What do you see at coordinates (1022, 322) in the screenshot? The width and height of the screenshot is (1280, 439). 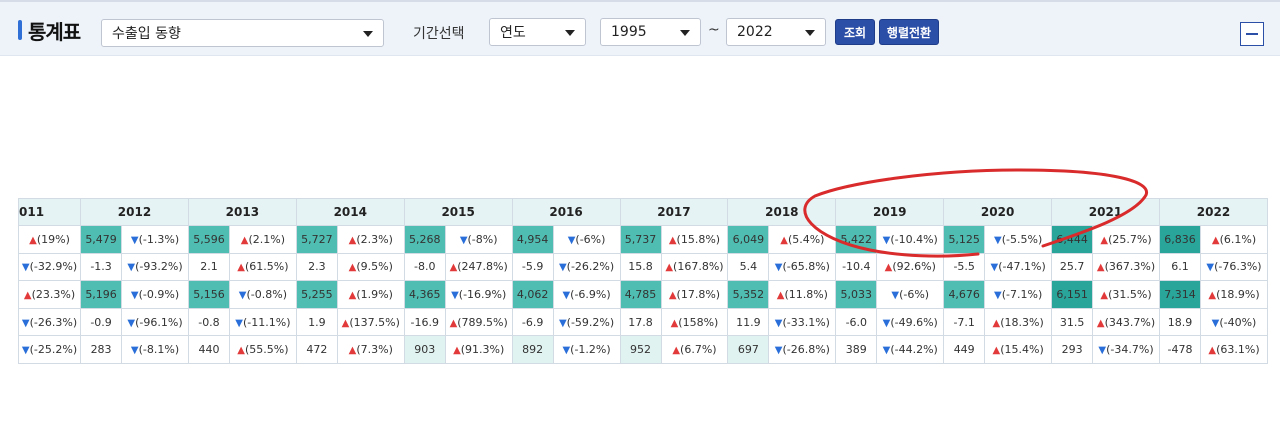 I see `change-value: (18.3%)` at bounding box center [1022, 322].